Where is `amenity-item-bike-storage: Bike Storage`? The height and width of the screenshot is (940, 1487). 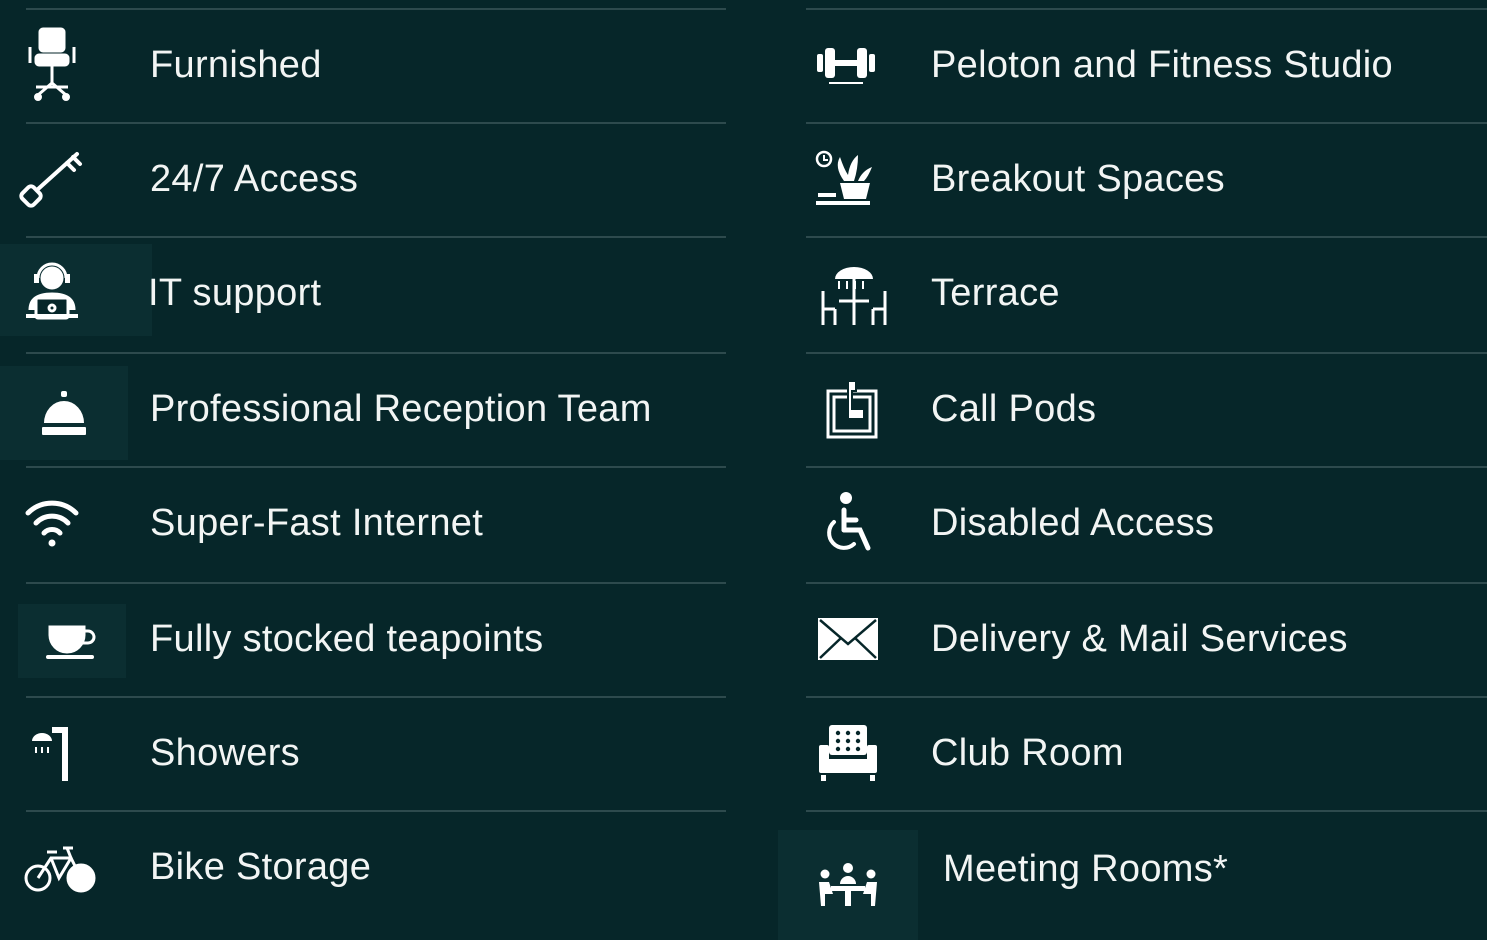
amenity-item-bike-storage: Bike Storage is located at coordinates (380, 867).